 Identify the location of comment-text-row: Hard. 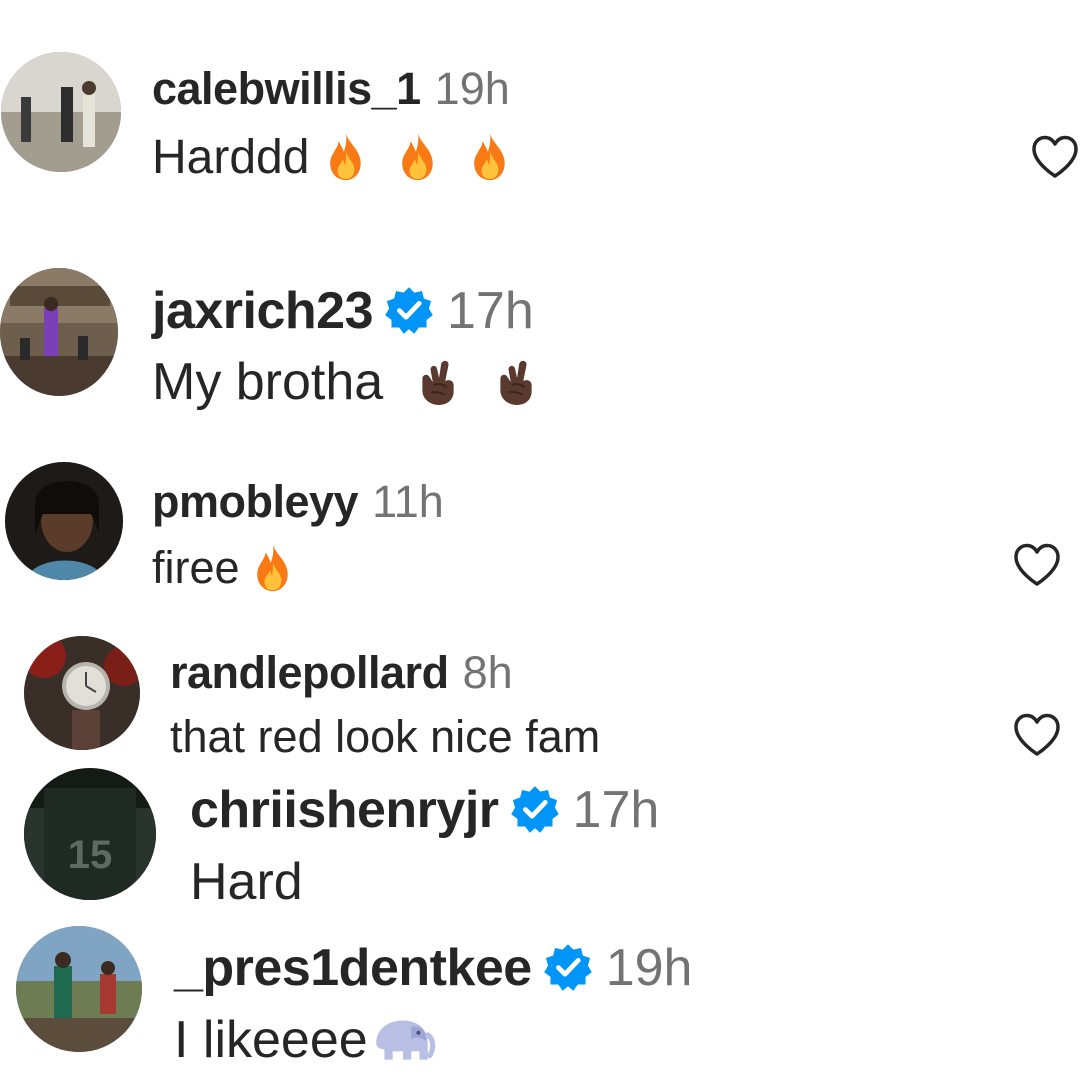
(246, 882).